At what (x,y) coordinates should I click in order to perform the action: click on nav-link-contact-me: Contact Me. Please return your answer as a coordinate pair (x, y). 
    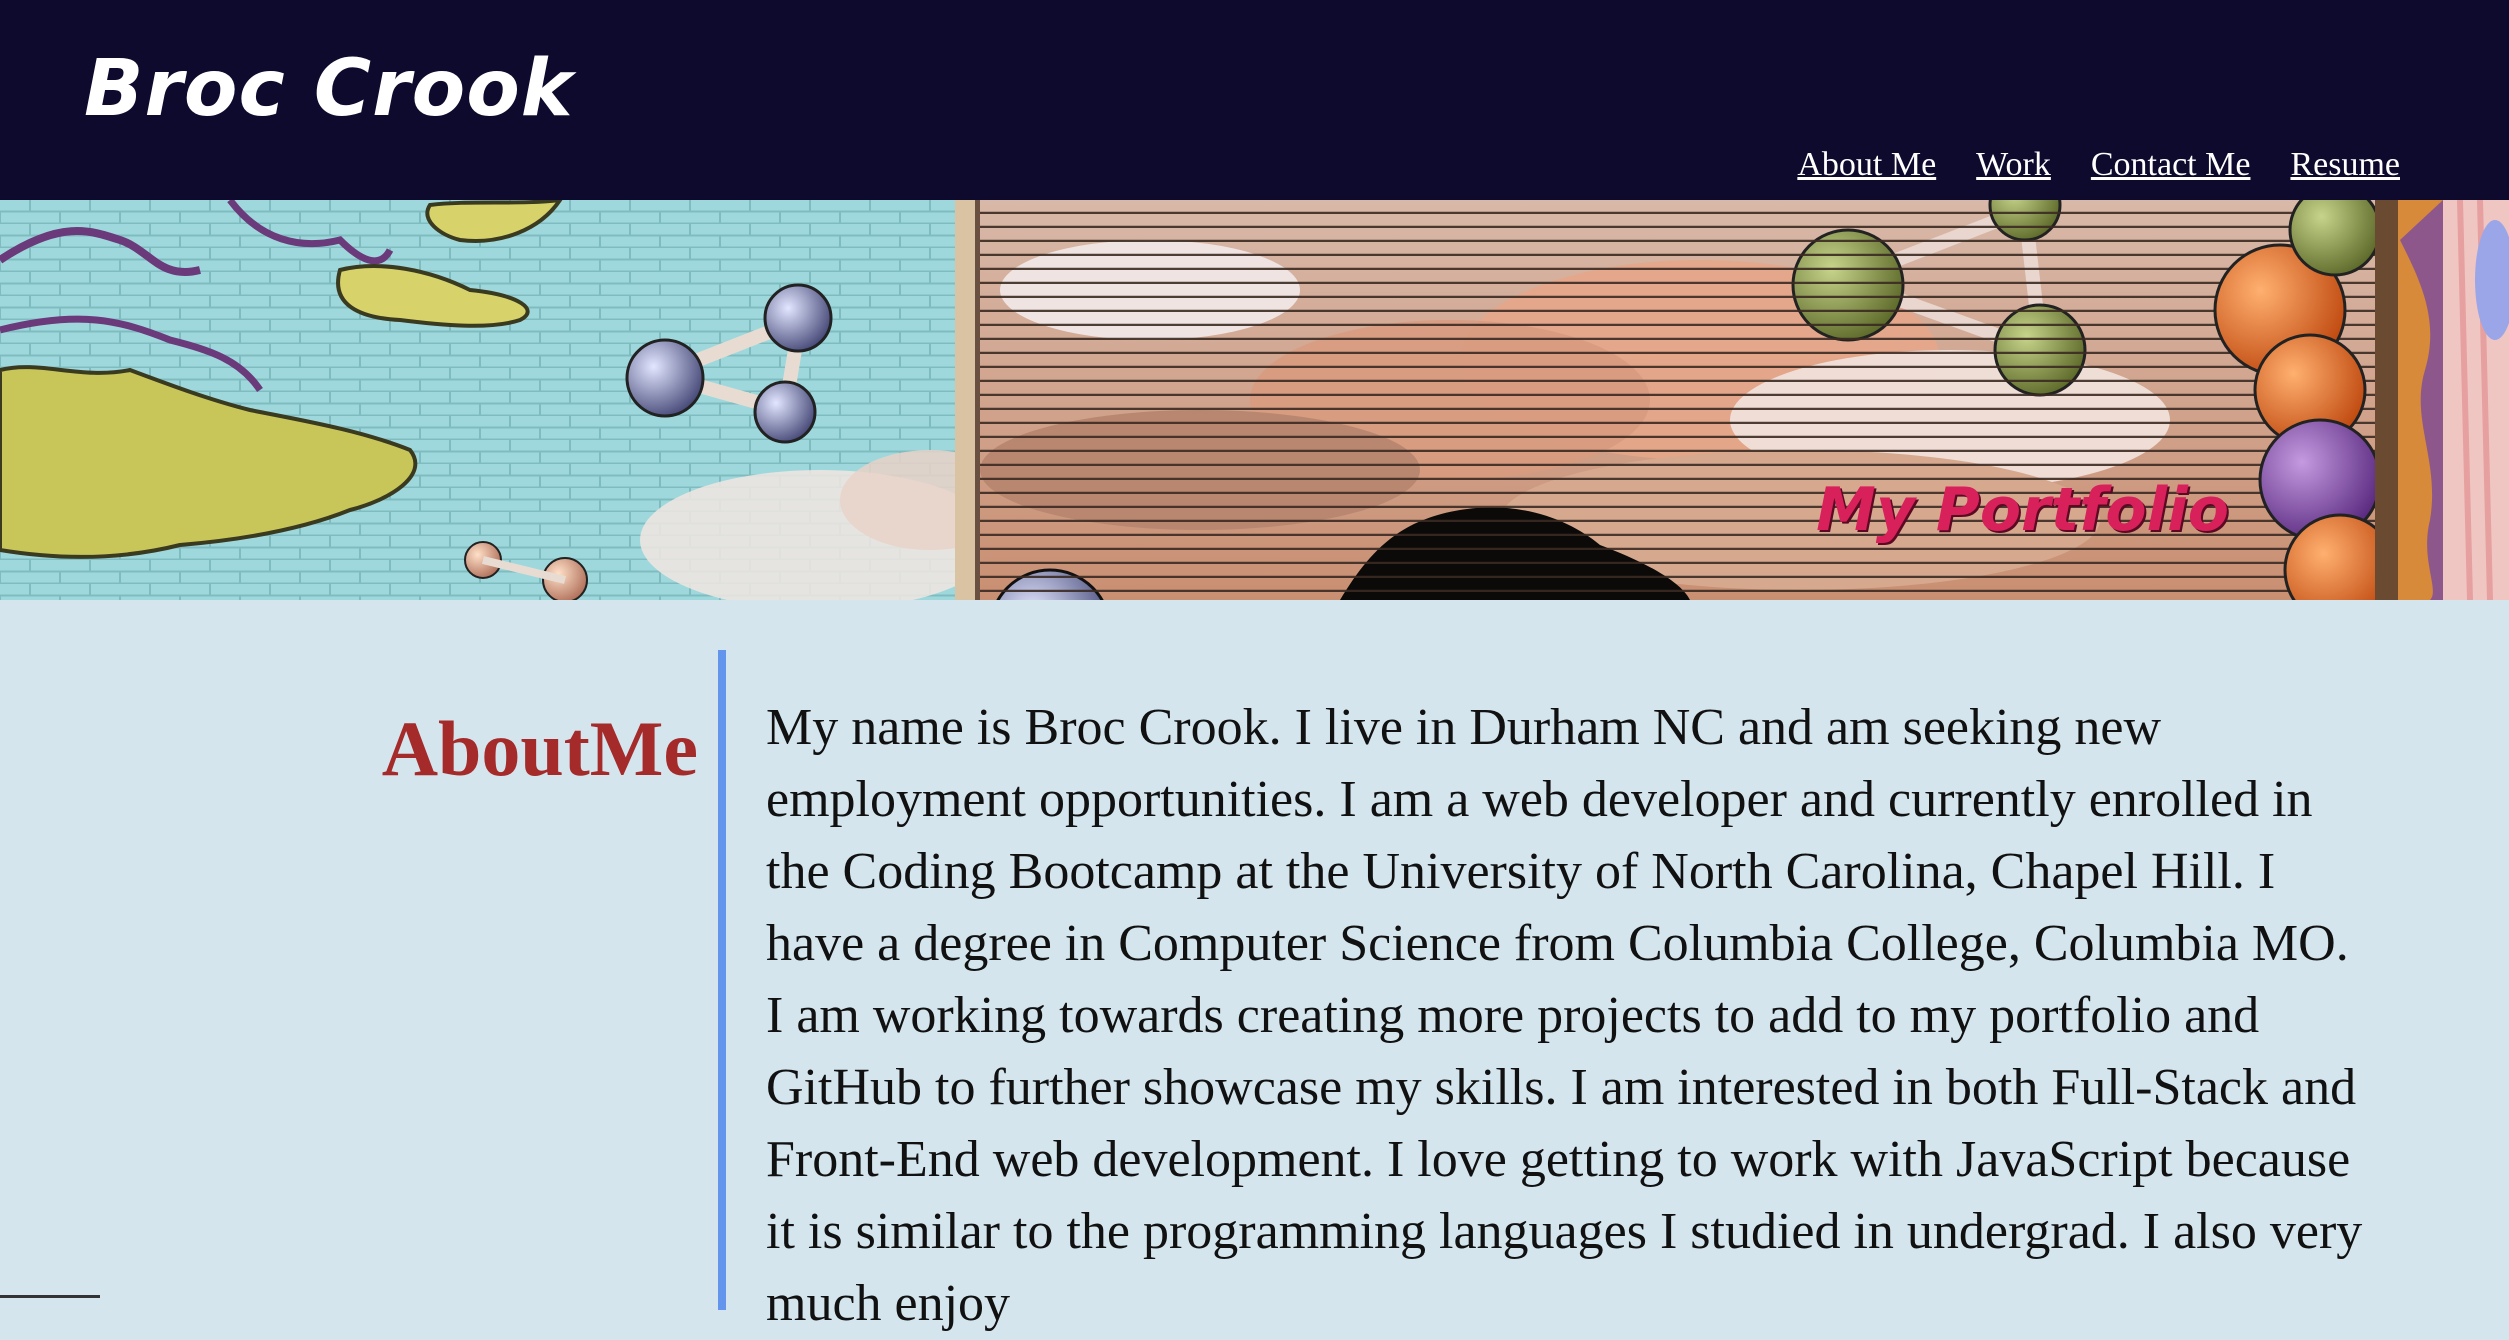
    Looking at the image, I should click on (2171, 165).